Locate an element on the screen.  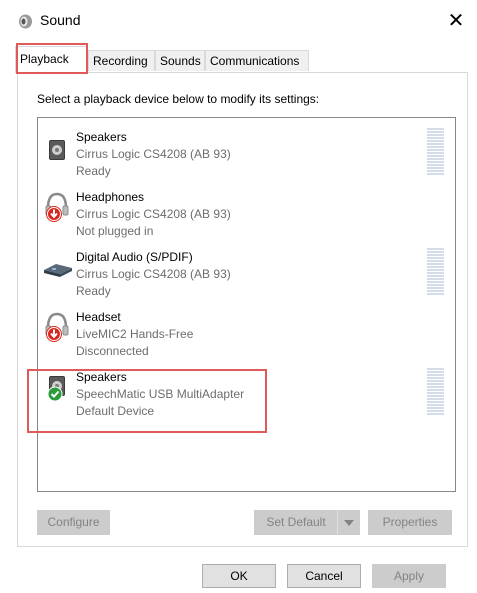
apply-button: Apply is located at coordinates (409, 576).